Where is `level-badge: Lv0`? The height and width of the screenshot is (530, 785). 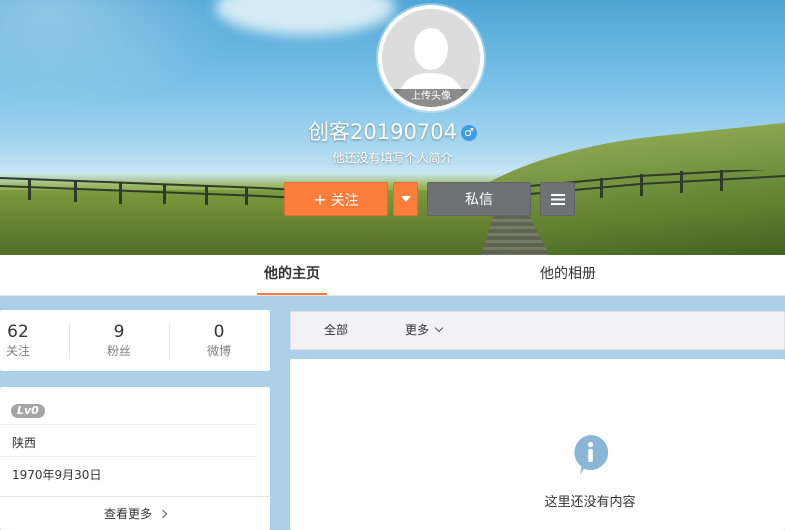 level-badge: Lv0 is located at coordinates (28, 411).